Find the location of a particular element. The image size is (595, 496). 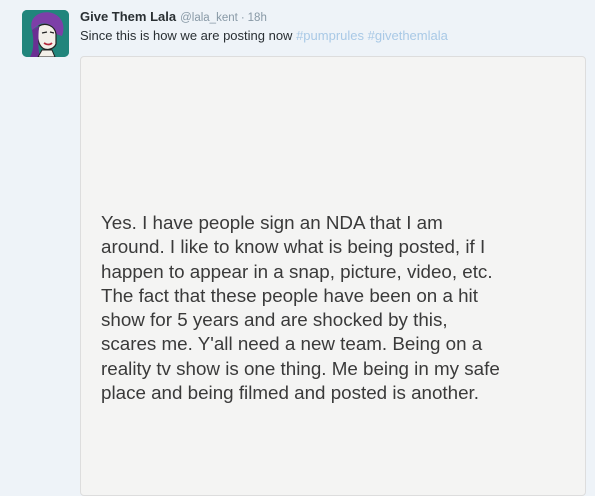

hashtag-pumprules: #pumprules is located at coordinates (330, 35).